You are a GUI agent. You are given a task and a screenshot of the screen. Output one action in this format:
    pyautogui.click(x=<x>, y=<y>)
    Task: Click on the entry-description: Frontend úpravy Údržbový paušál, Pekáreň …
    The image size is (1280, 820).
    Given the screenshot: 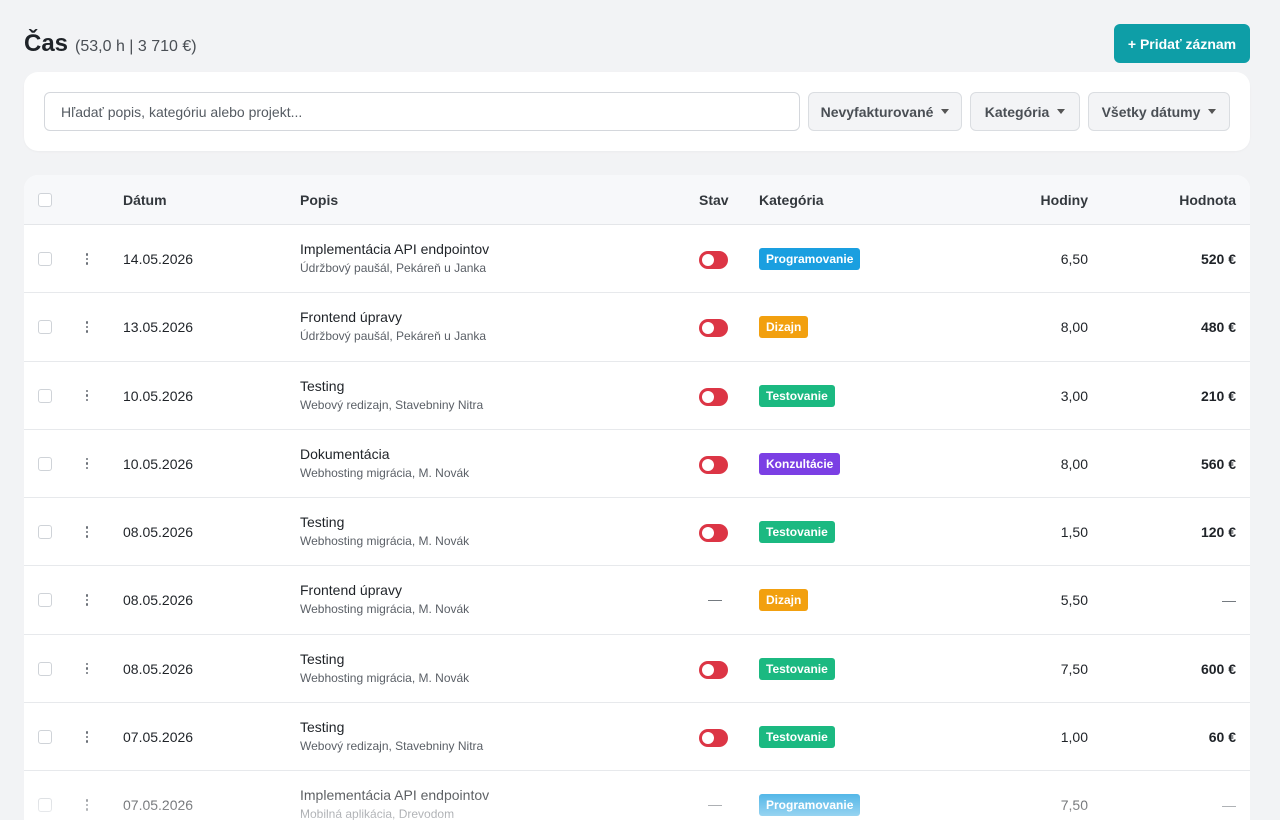 What is the action you would take?
    pyautogui.click(x=393, y=326)
    